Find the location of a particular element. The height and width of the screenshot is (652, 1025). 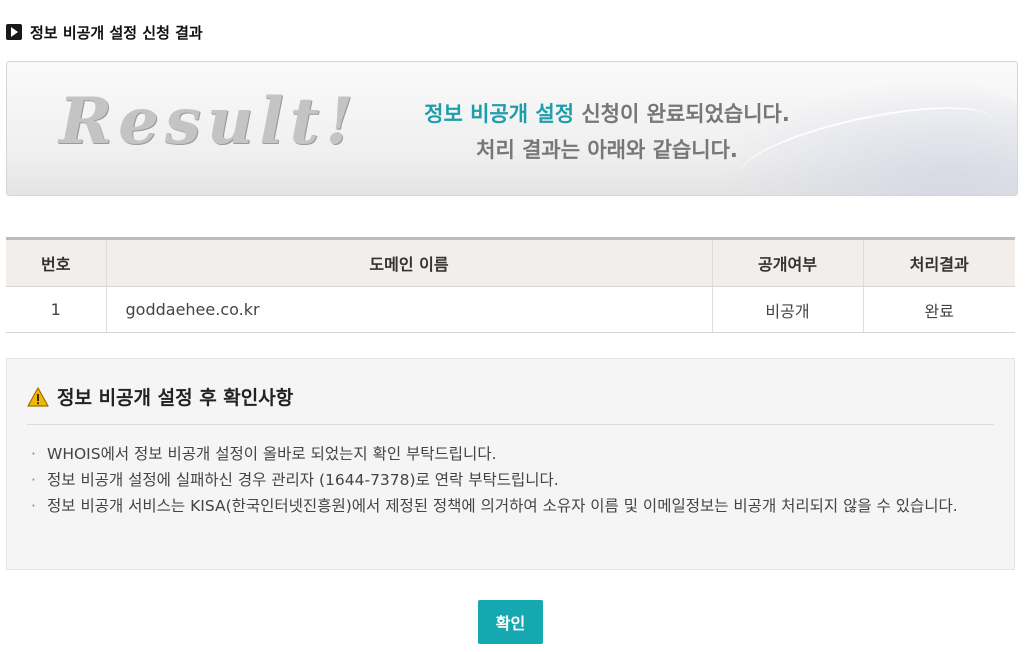

column-header-disclosure: 공개여부 is located at coordinates (787, 262).